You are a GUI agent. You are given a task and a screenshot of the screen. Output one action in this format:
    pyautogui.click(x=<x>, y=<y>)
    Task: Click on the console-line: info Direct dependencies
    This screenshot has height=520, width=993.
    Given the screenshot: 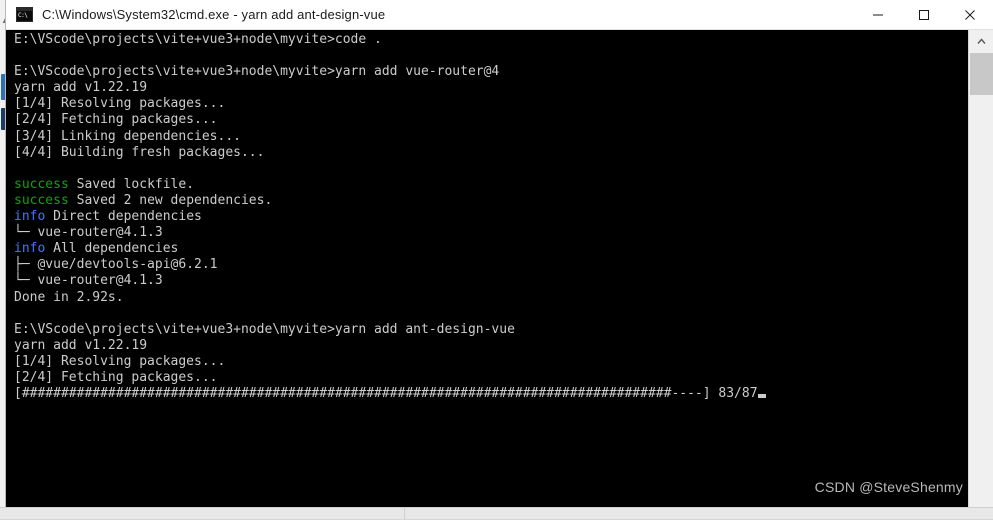 What is the action you would take?
    pyautogui.click(x=489, y=217)
    